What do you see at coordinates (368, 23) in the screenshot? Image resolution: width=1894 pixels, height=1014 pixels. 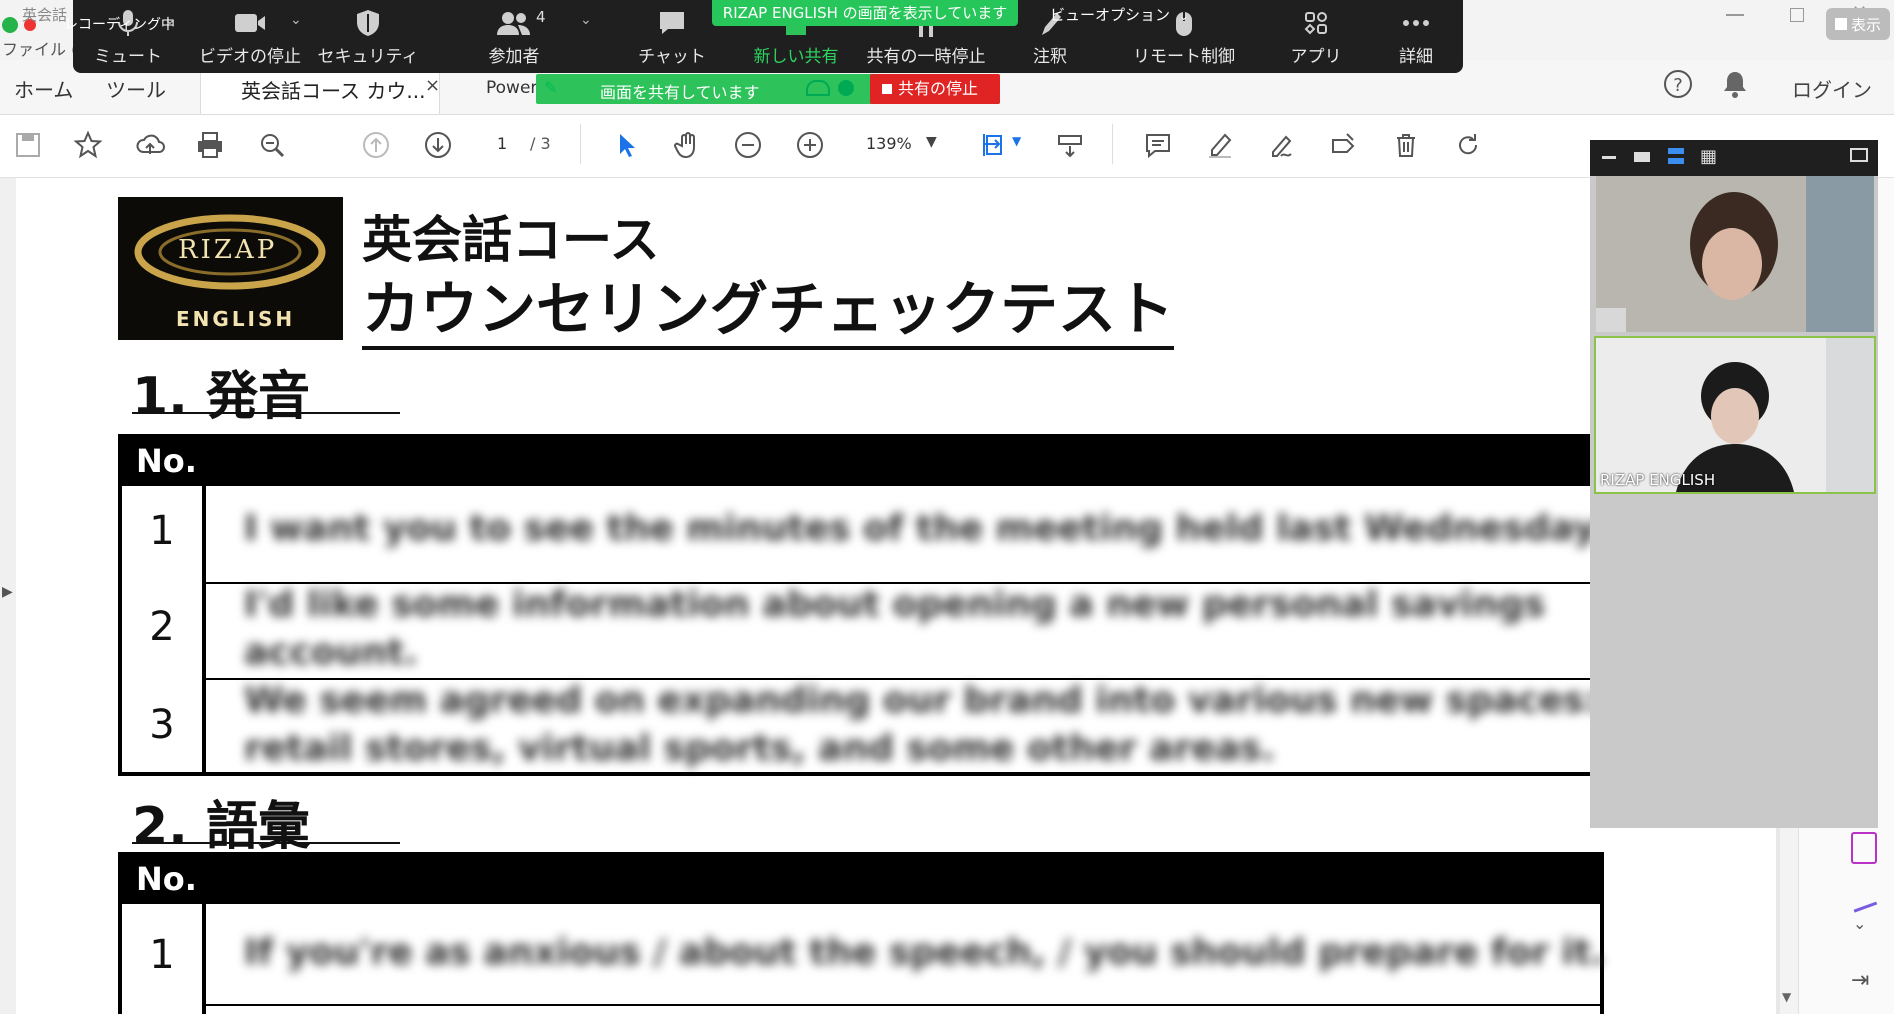 I see `shield-icon` at bounding box center [368, 23].